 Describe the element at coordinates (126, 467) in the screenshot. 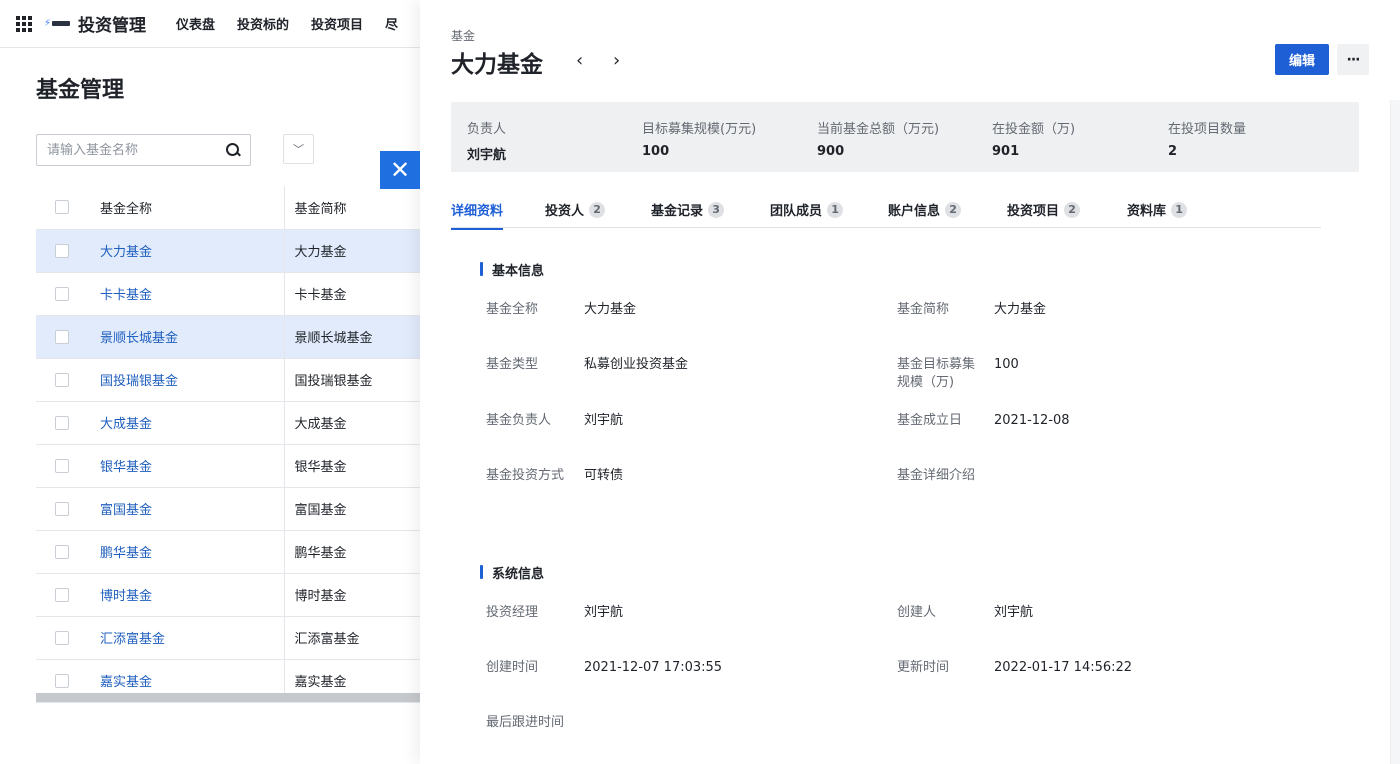

I see `fund-full-name-link: 银华基金` at that location.